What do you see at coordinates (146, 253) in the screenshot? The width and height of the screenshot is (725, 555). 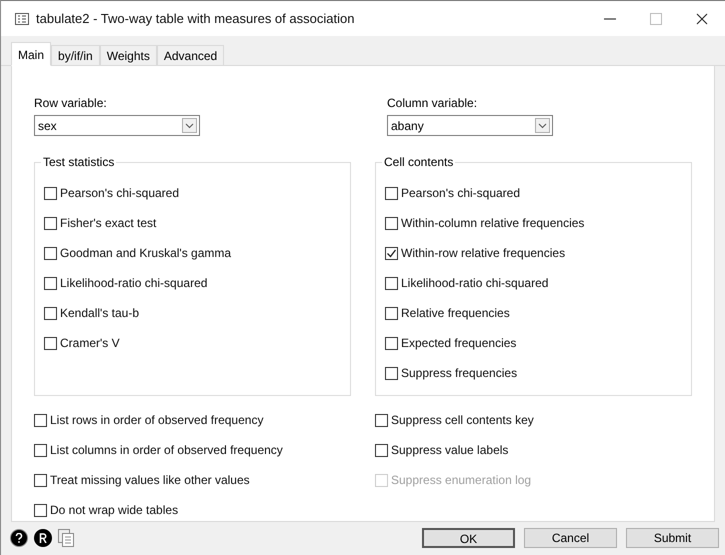 I see `checkbox-label: Goodman and Kruskal's gamma` at bounding box center [146, 253].